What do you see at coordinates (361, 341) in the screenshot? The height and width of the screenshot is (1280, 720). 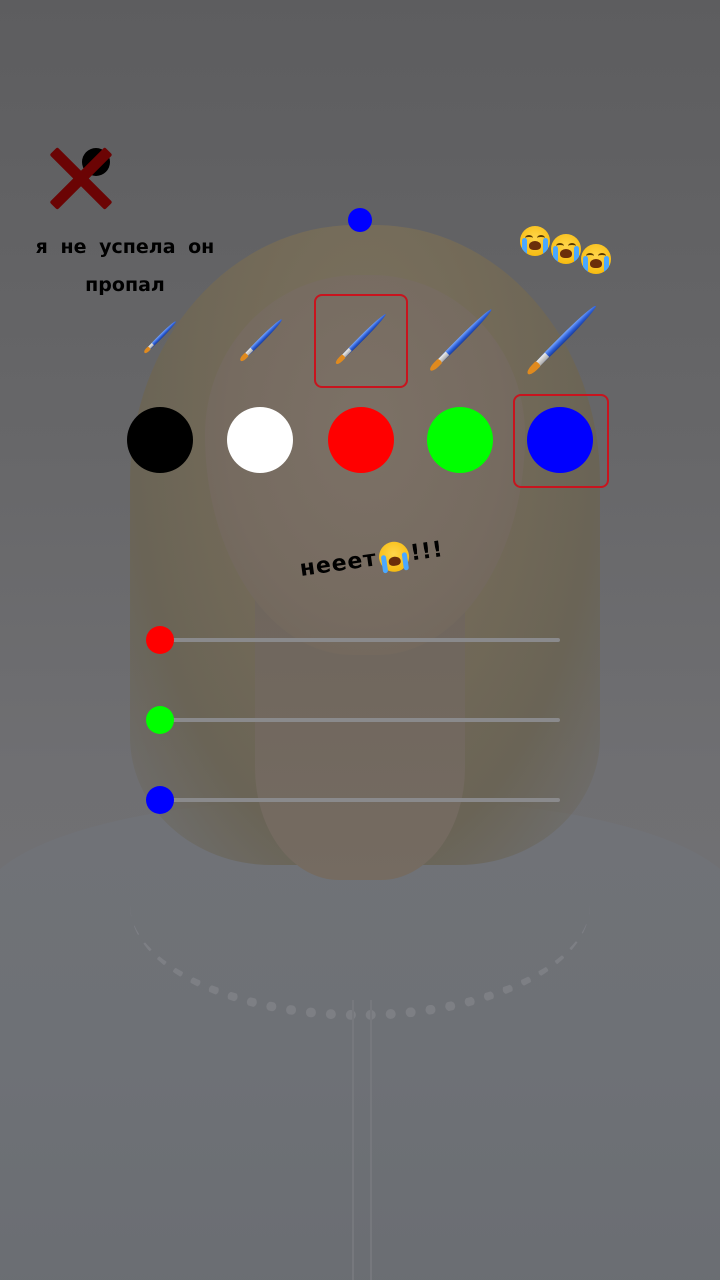 I see `brush-selection-box` at bounding box center [361, 341].